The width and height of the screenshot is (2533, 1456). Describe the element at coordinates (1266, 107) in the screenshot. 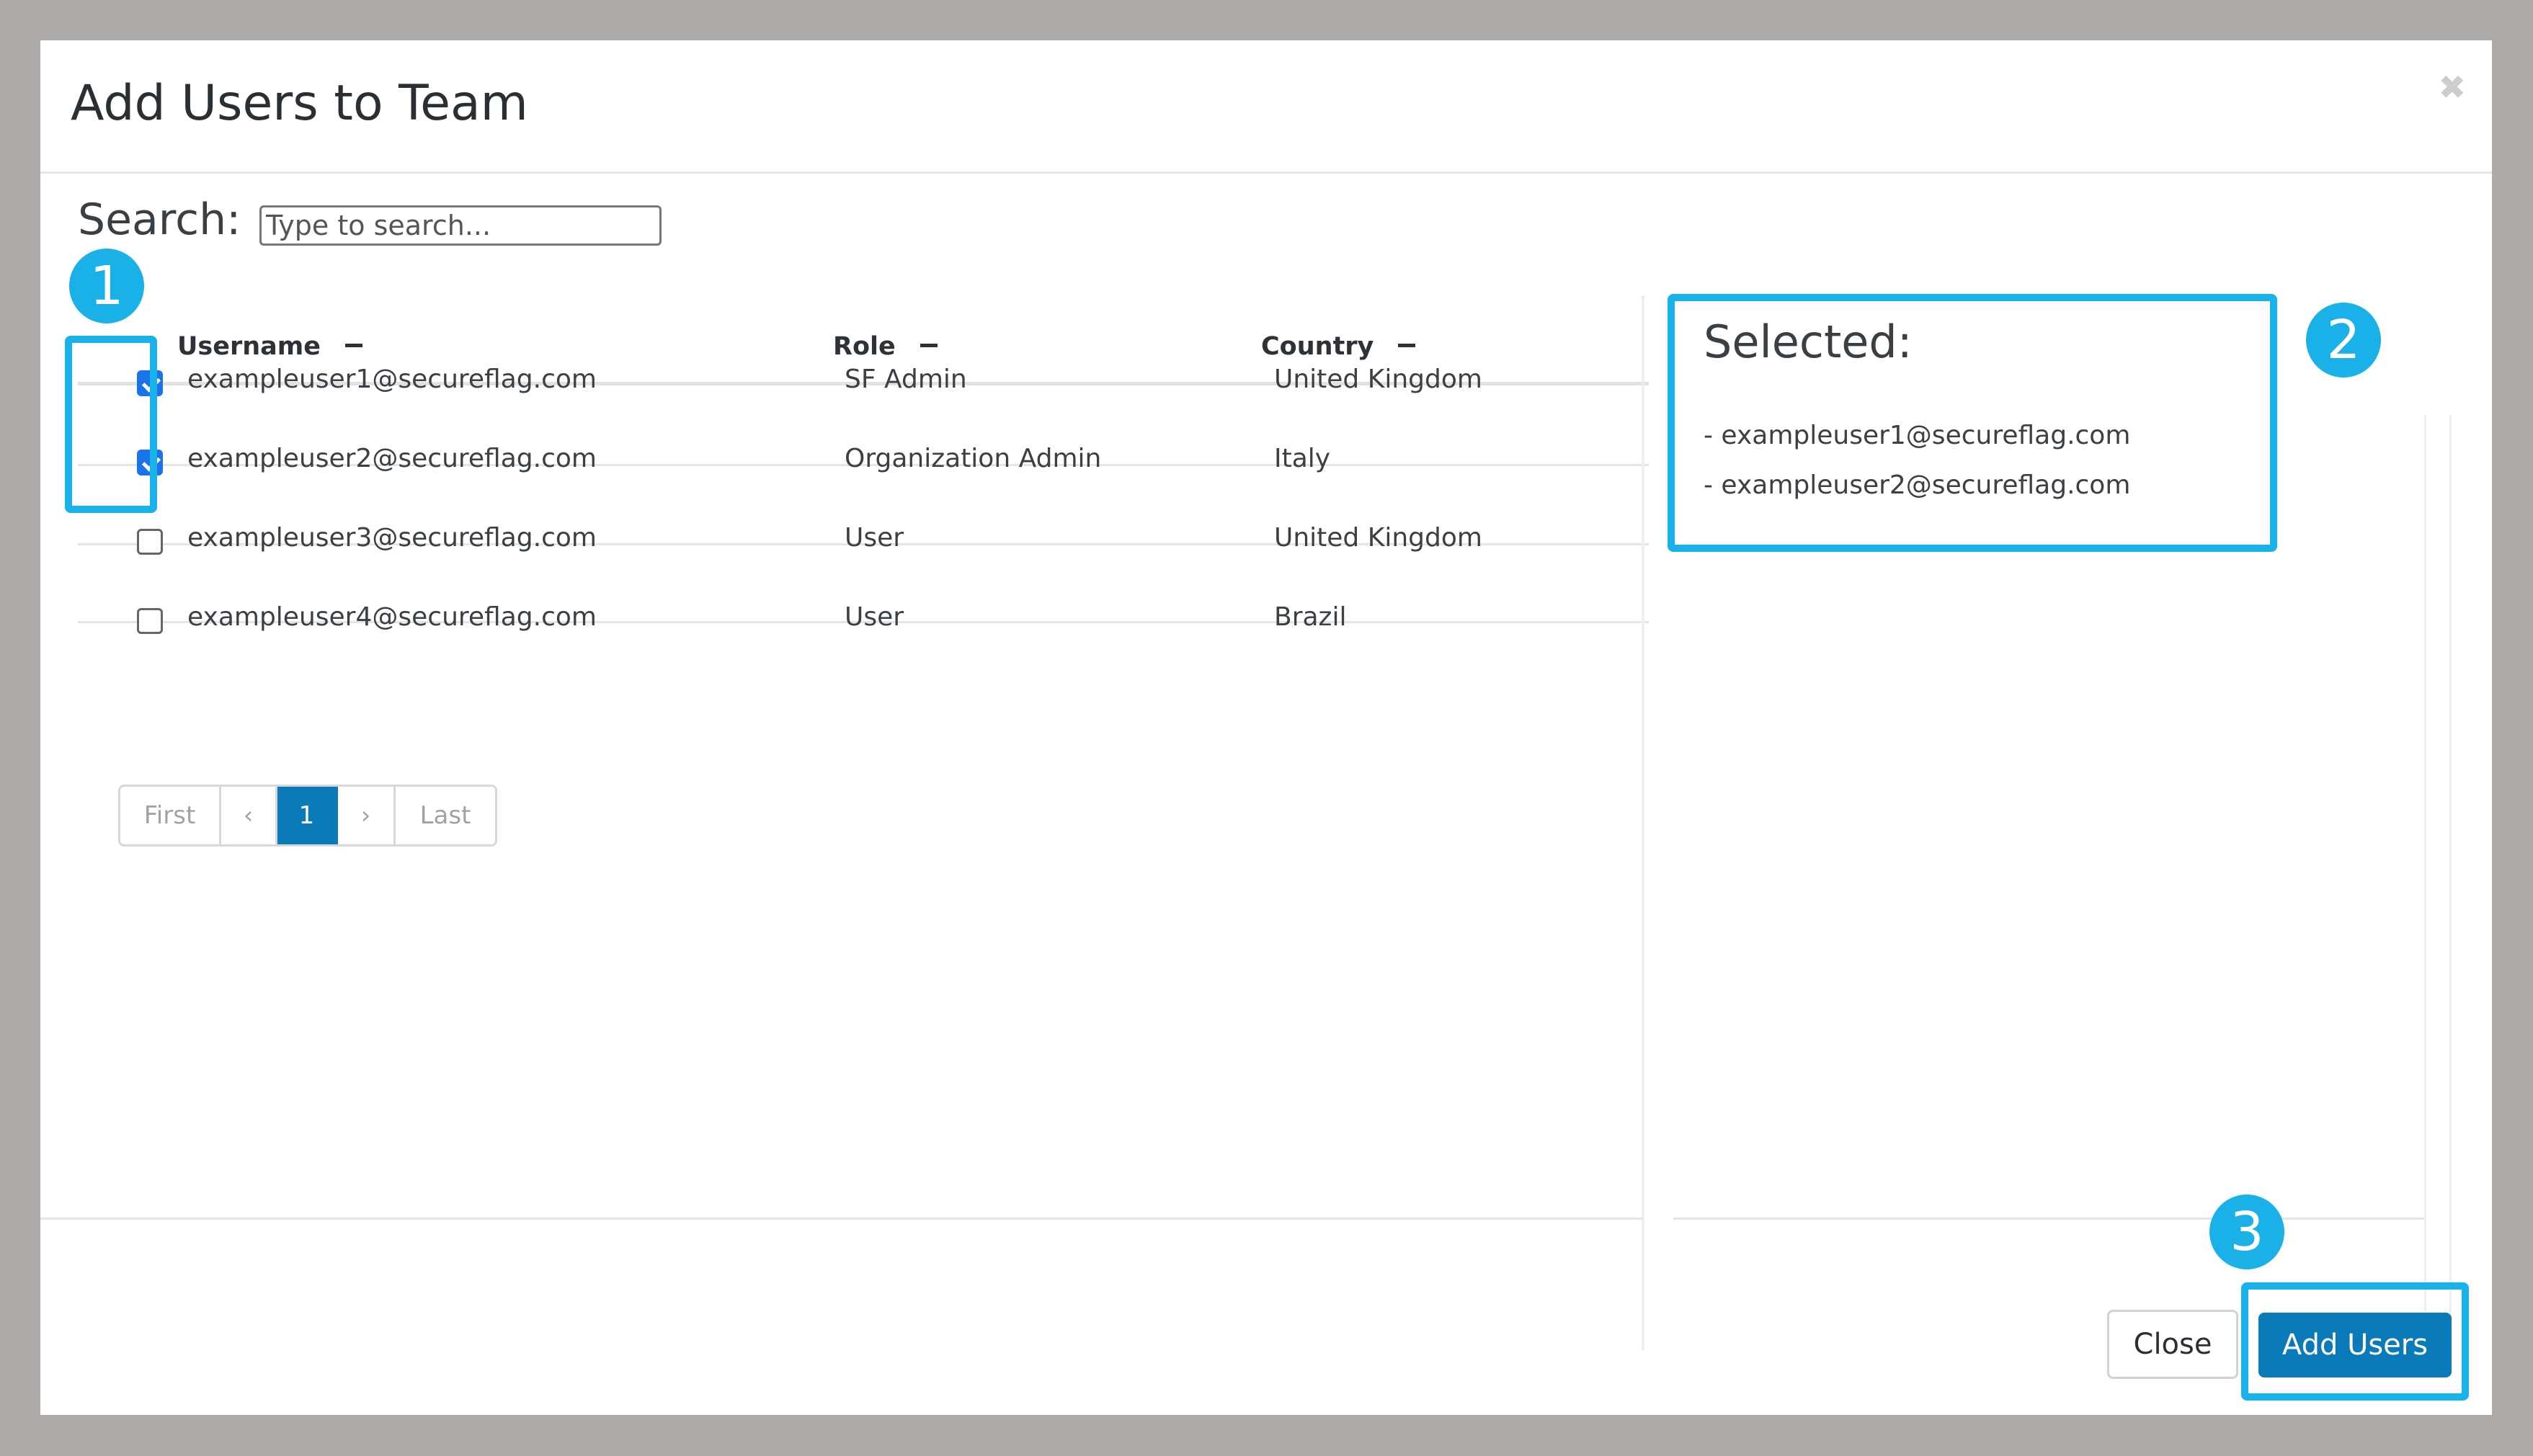

I see `modal-header: Add Users to Team ✖` at that location.